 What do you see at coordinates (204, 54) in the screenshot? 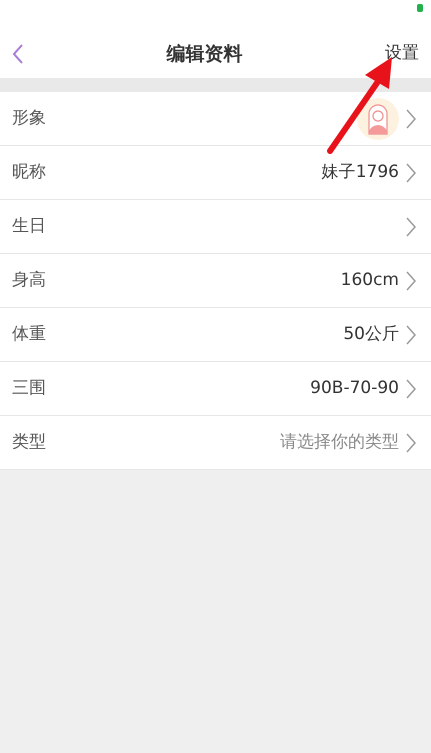
I see `page-title: 编辑资料` at bounding box center [204, 54].